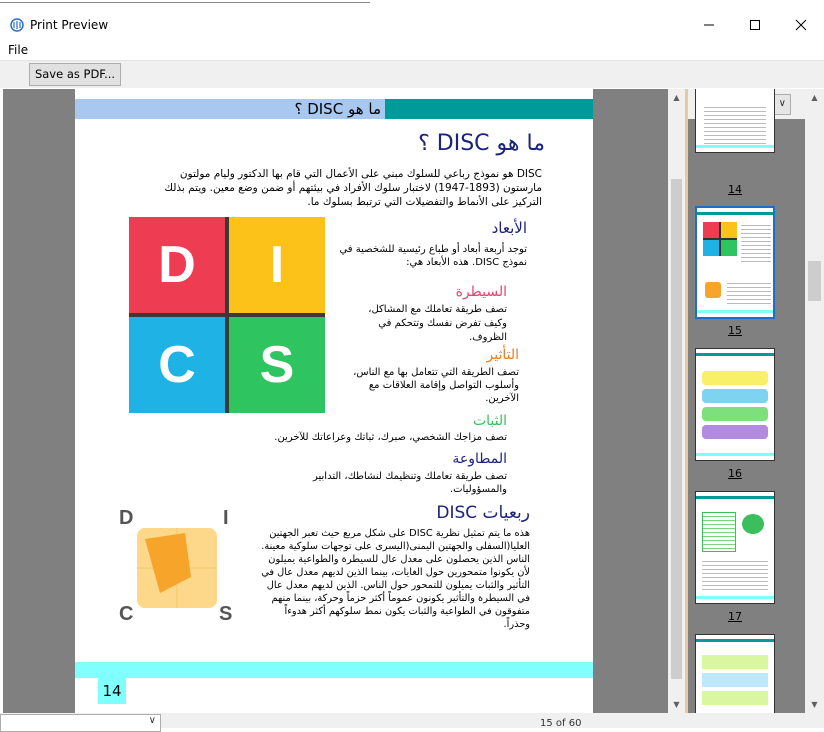 Image resolution: width=824 pixels, height=732 pixels. I want to click on compliance-title: المطاوعة, so click(479, 459).